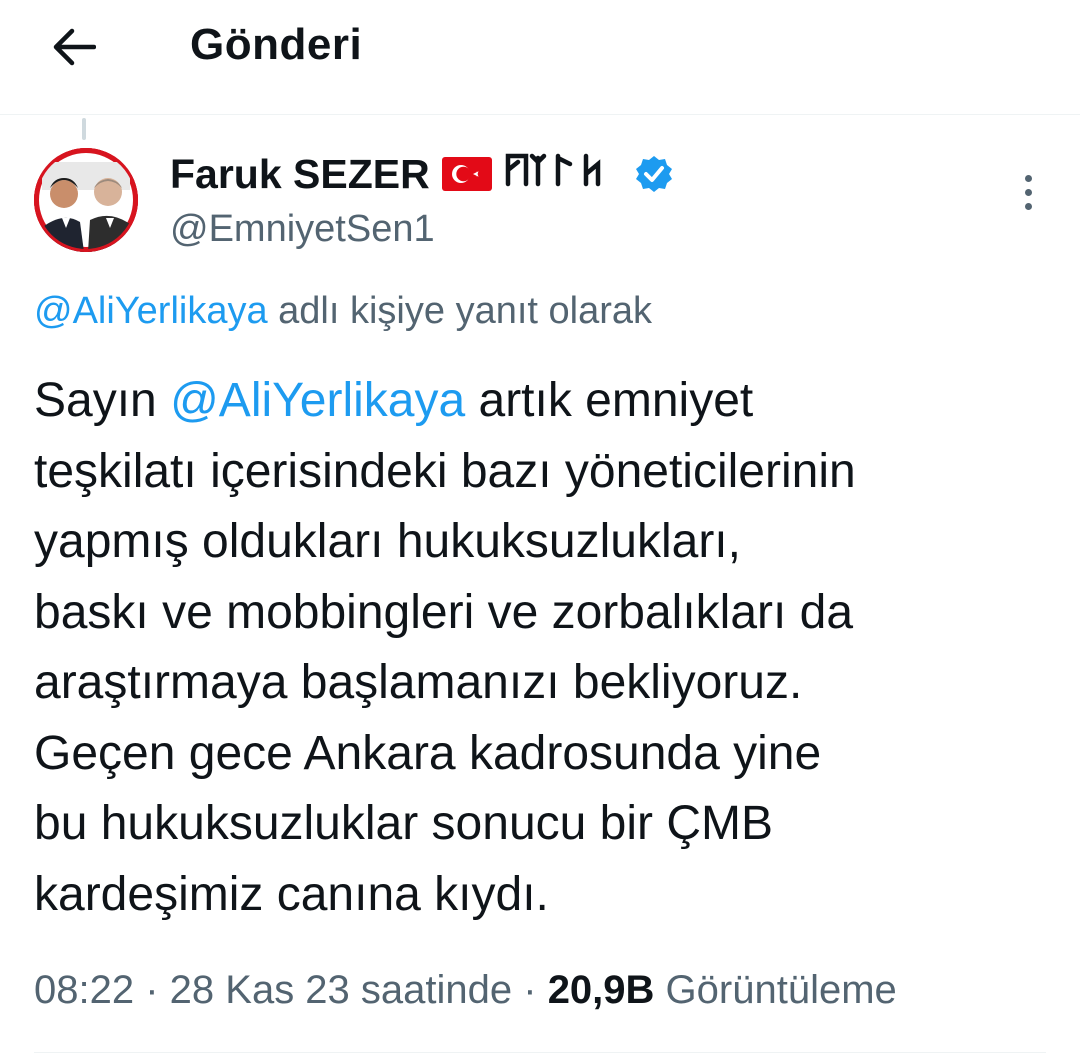 This screenshot has height=1061, width=1080. Describe the element at coordinates (291, 894) in the screenshot. I see `tweet-line: kardeşimiz canına kıydı.` at that location.